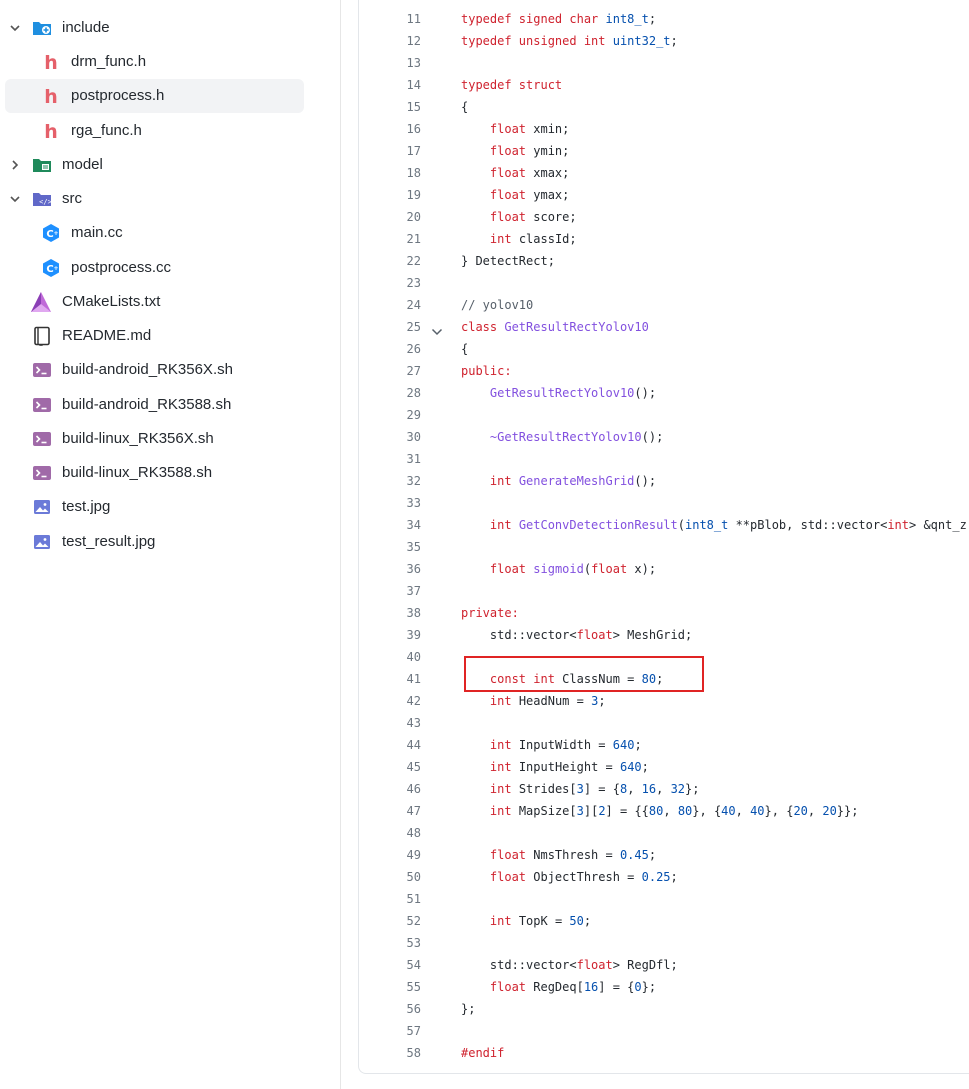 Image resolution: width=969 pixels, height=1089 pixels. What do you see at coordinates (551, 701) in the screenshot?
I see `code-token: HeadNum =` at bounding box center [551, 701].